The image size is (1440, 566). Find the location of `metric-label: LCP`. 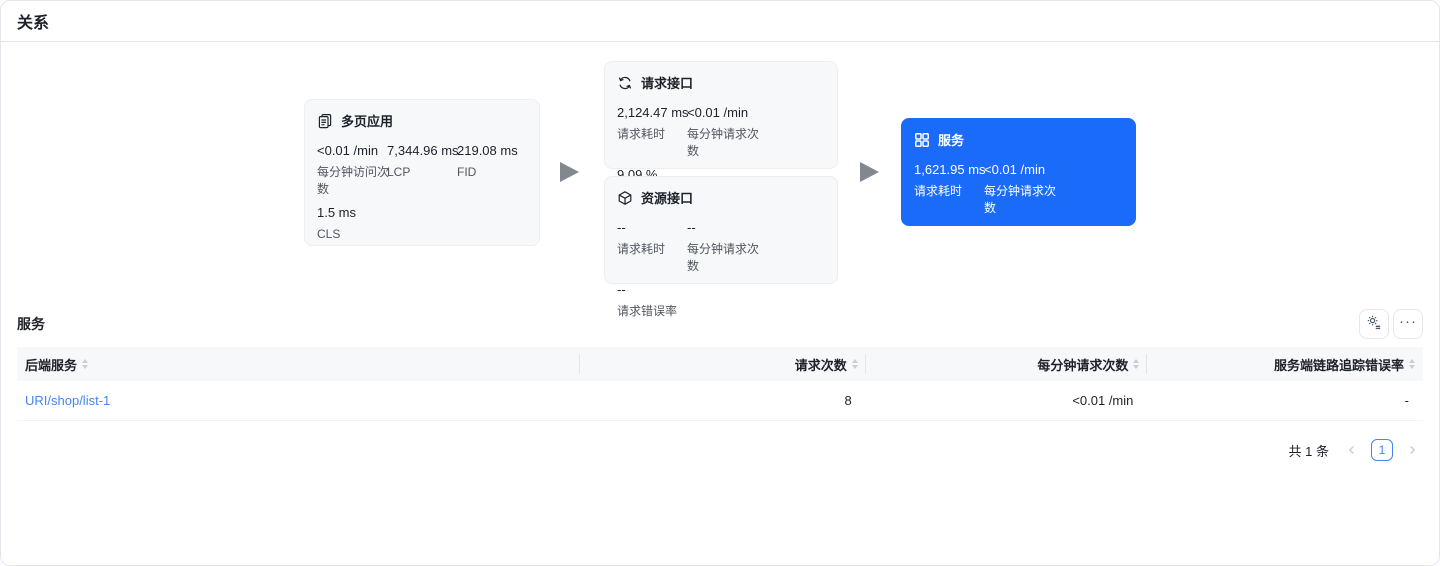

metric-label: LCP is located at coordinates (399, 172).